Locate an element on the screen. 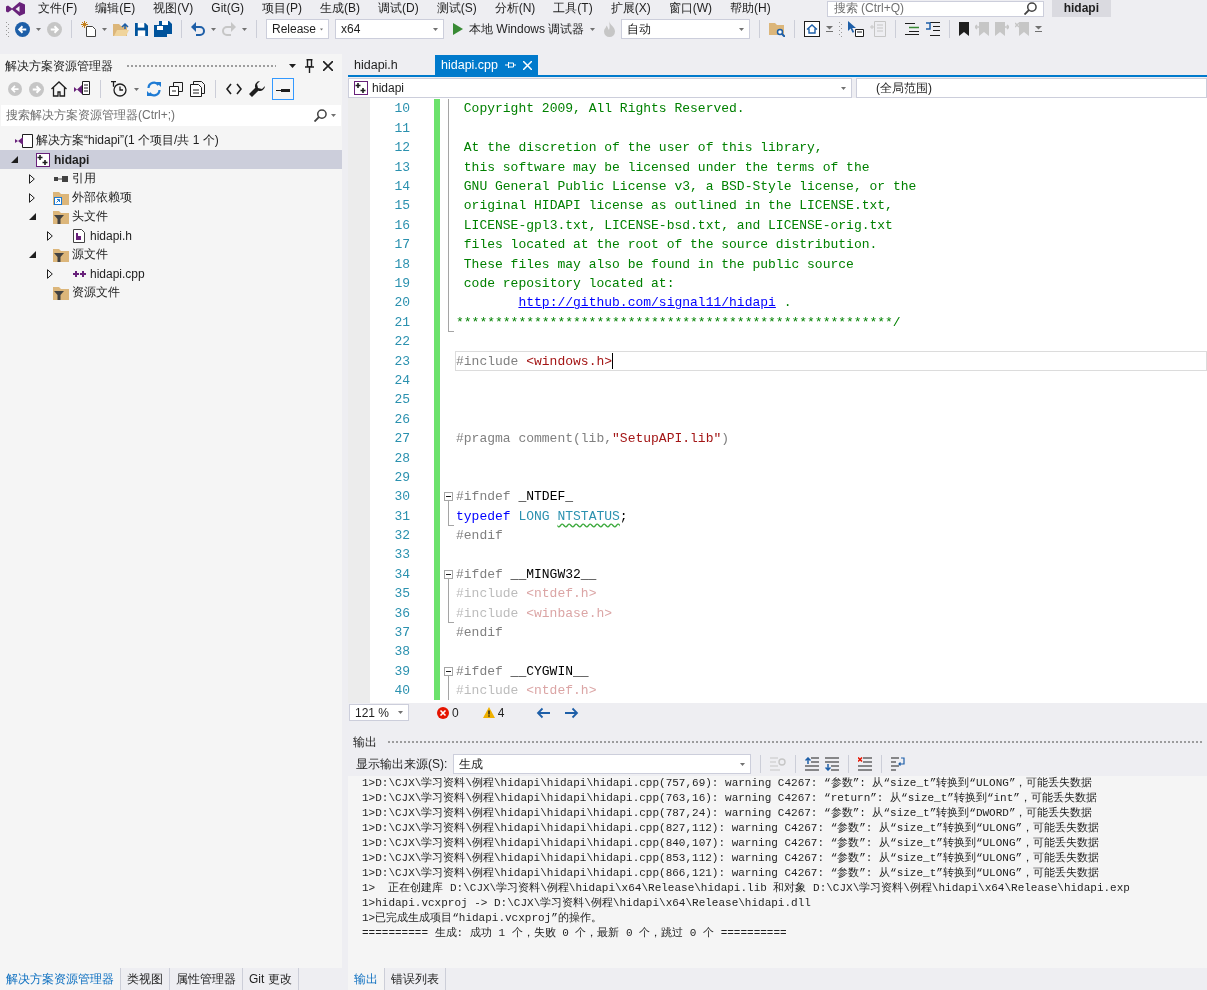 The height and width of the screenshot is (990, 1207). next-message-icon is located at coordinates (832, 764).